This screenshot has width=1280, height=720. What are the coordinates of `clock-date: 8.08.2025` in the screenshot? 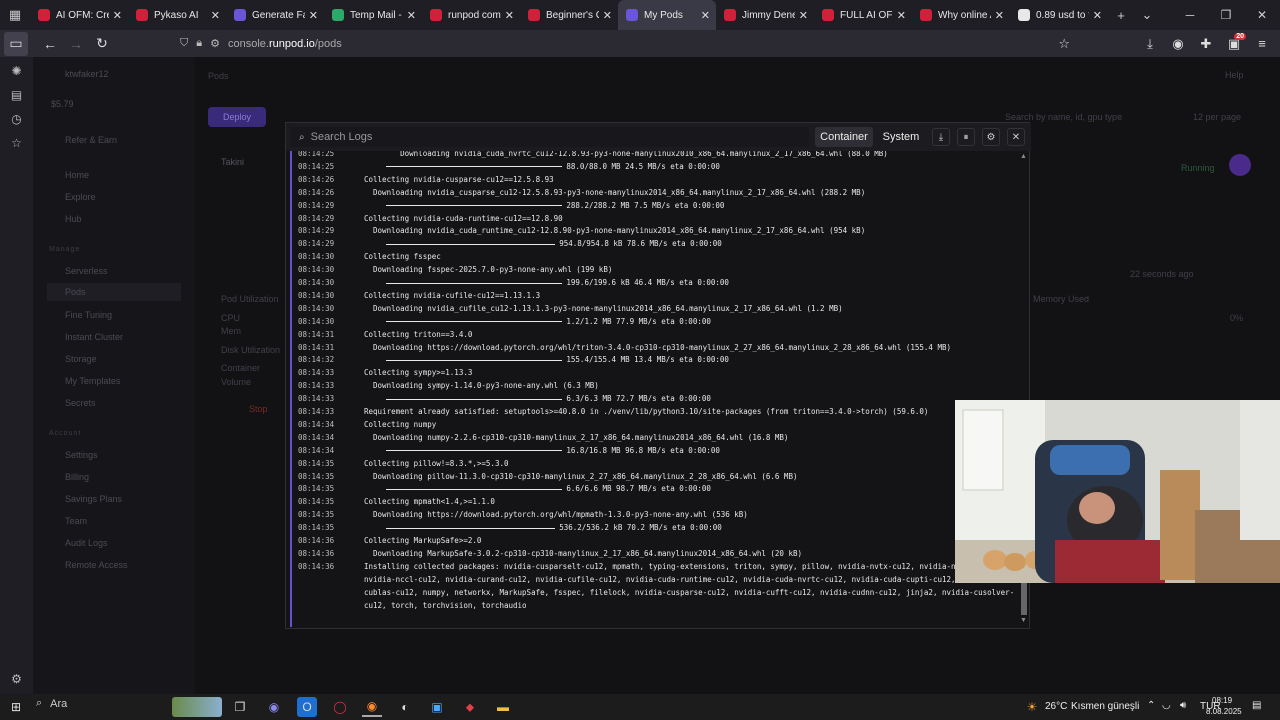 It's located at (1224, 711).